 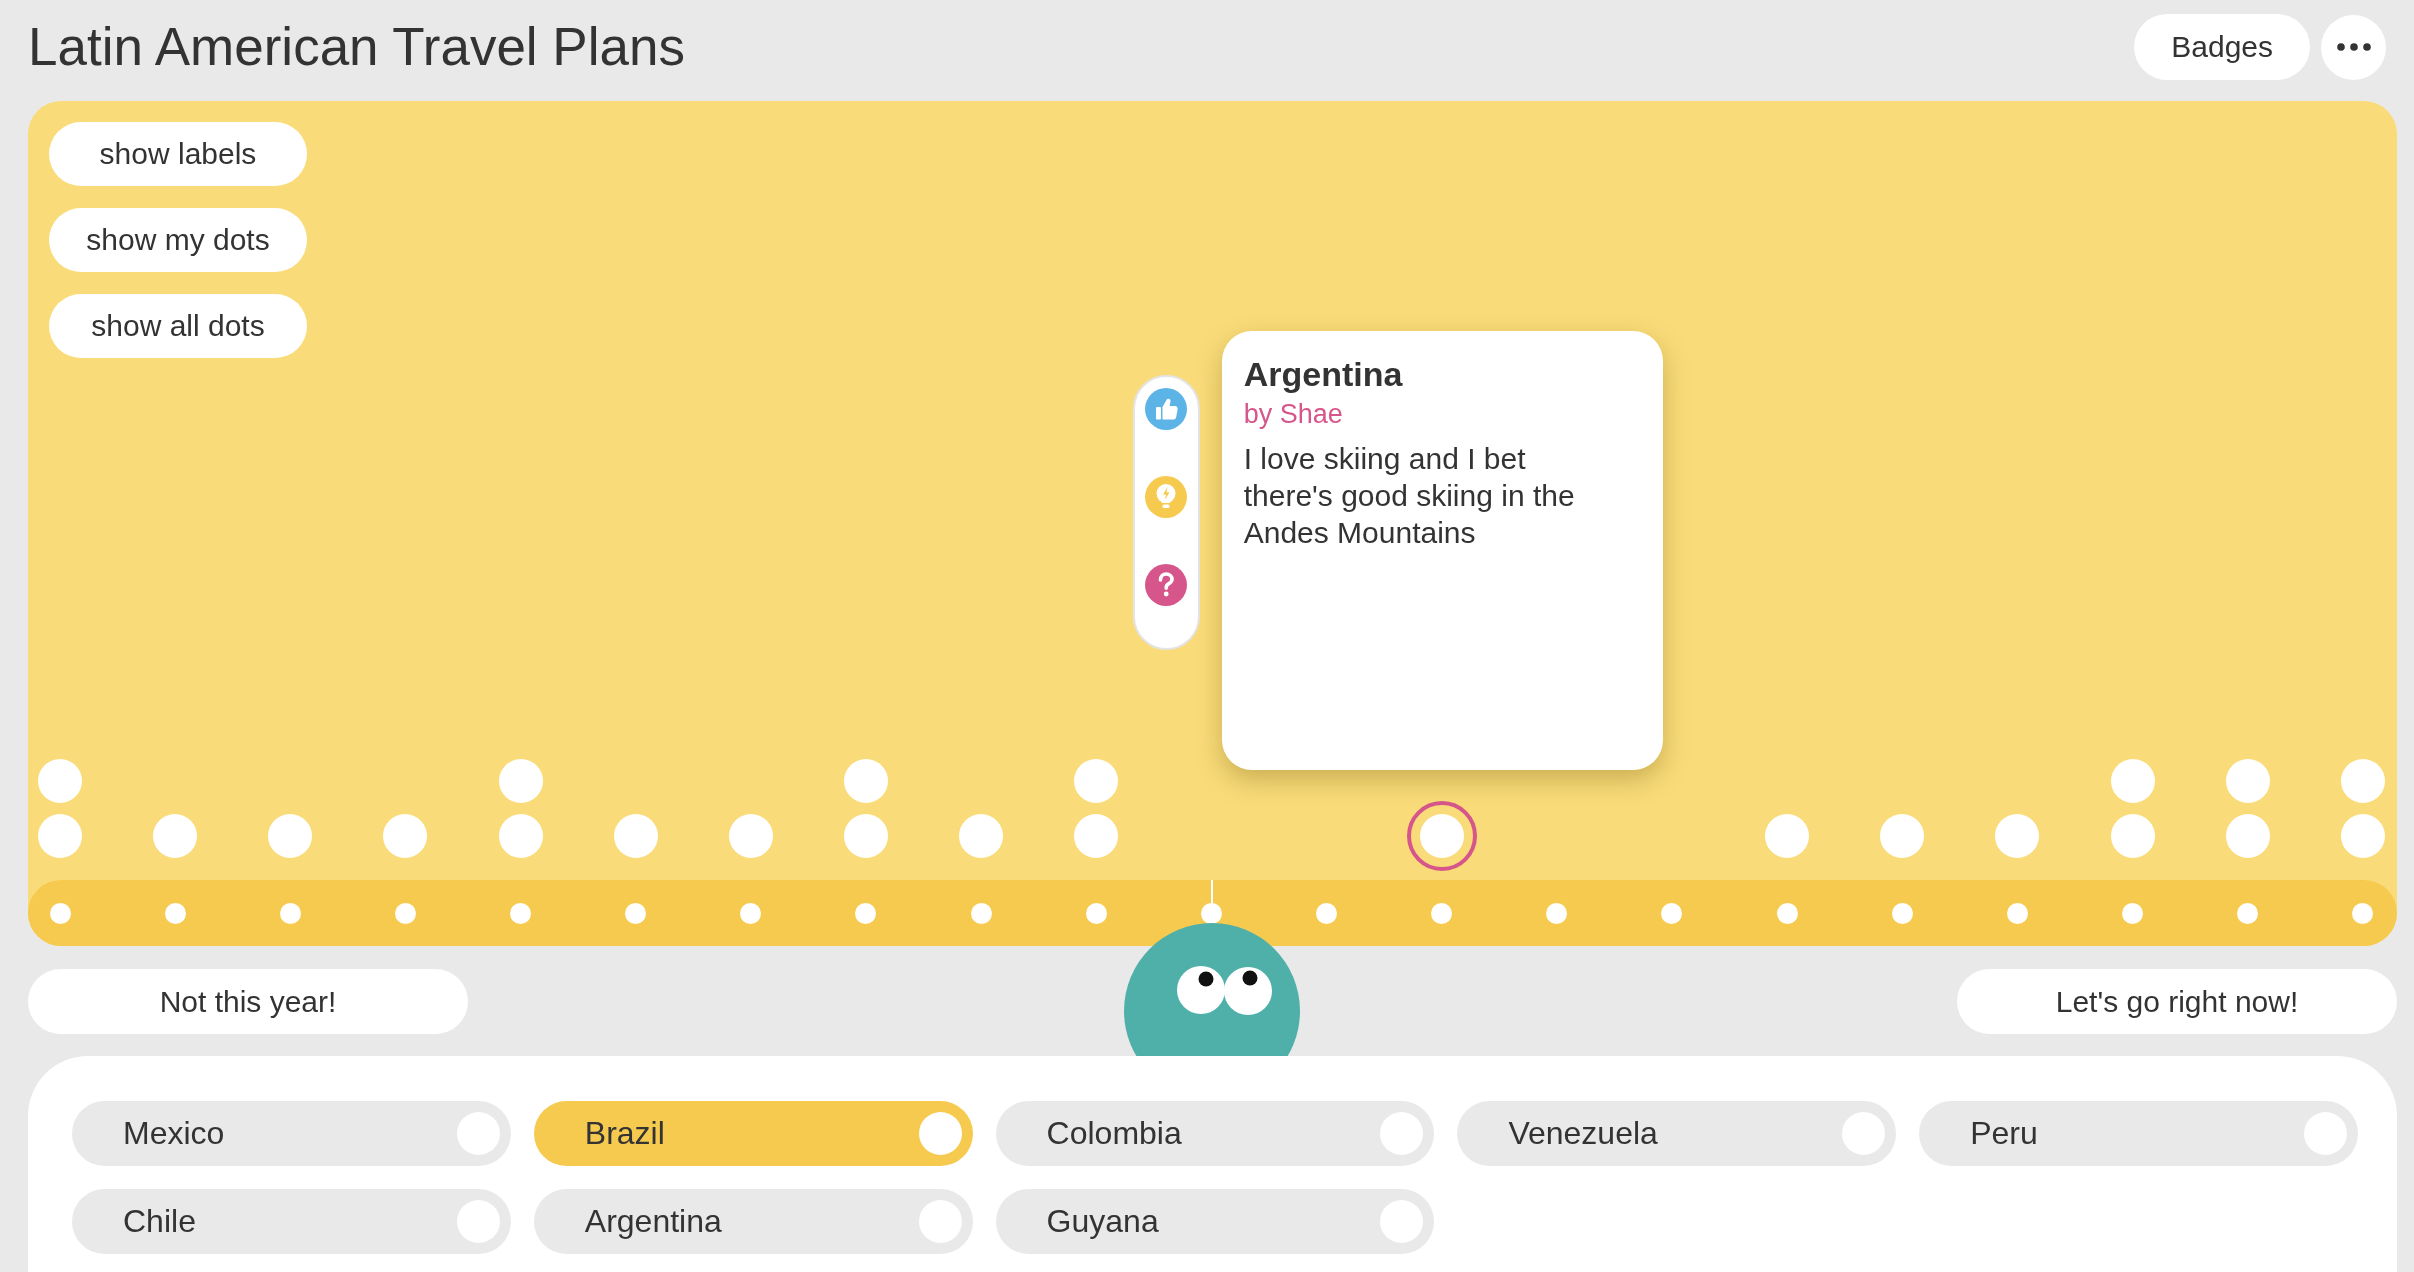 I want to click on lightbulb-icon, so click(x=1166, y=497).